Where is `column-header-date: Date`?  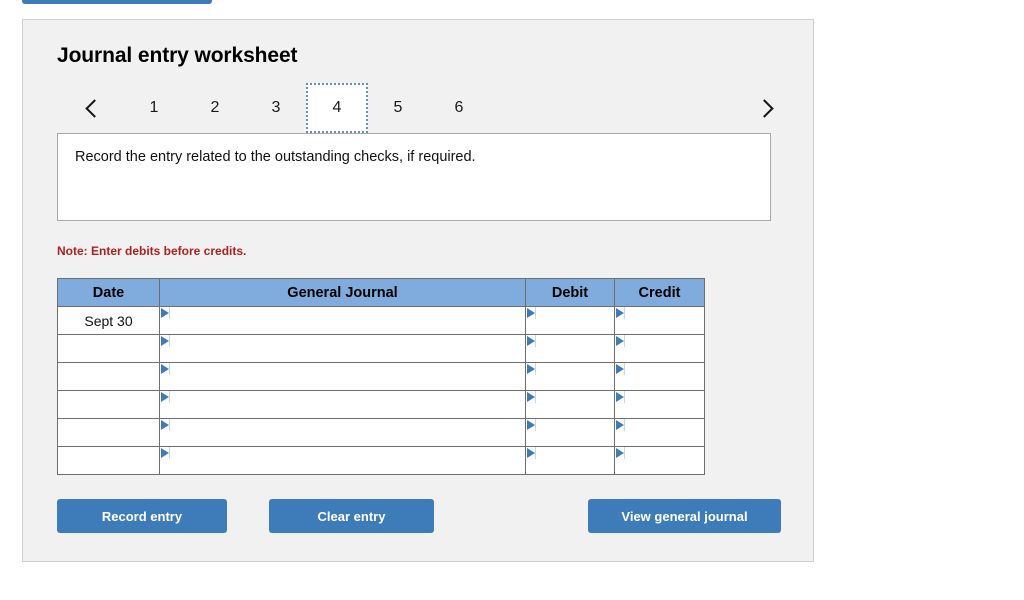 column-header-date: Date is located at coordinates (108, 292).